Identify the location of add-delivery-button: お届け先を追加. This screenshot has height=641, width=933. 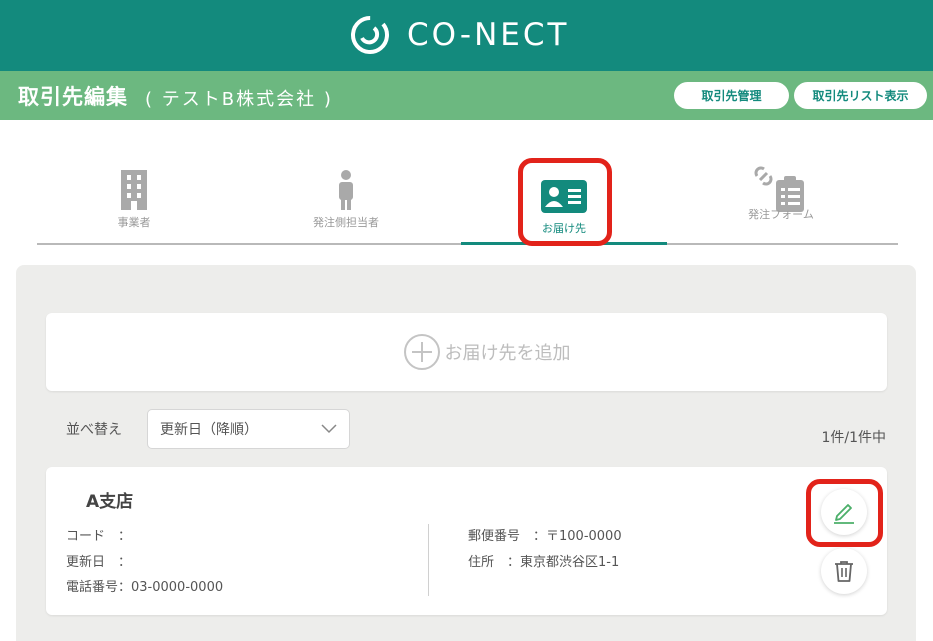
(466, 352).